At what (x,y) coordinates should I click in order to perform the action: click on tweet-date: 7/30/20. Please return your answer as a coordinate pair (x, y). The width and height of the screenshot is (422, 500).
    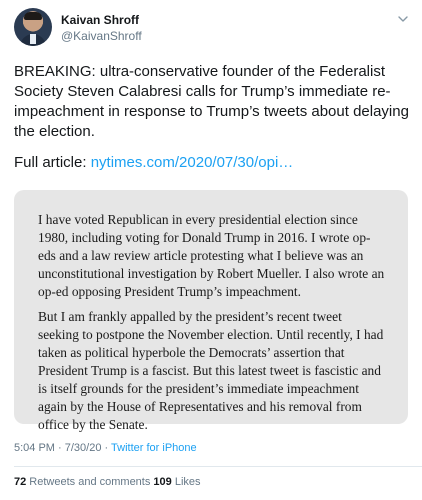
    Looking at the image, I should click on (83, 448).